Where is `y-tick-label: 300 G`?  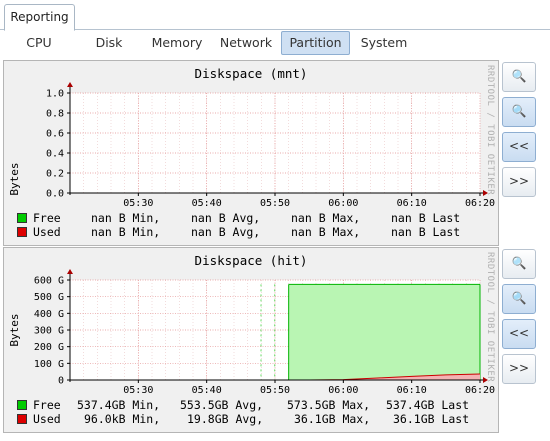 y-tick-label: 300 G is located at coordinates (49, 331).